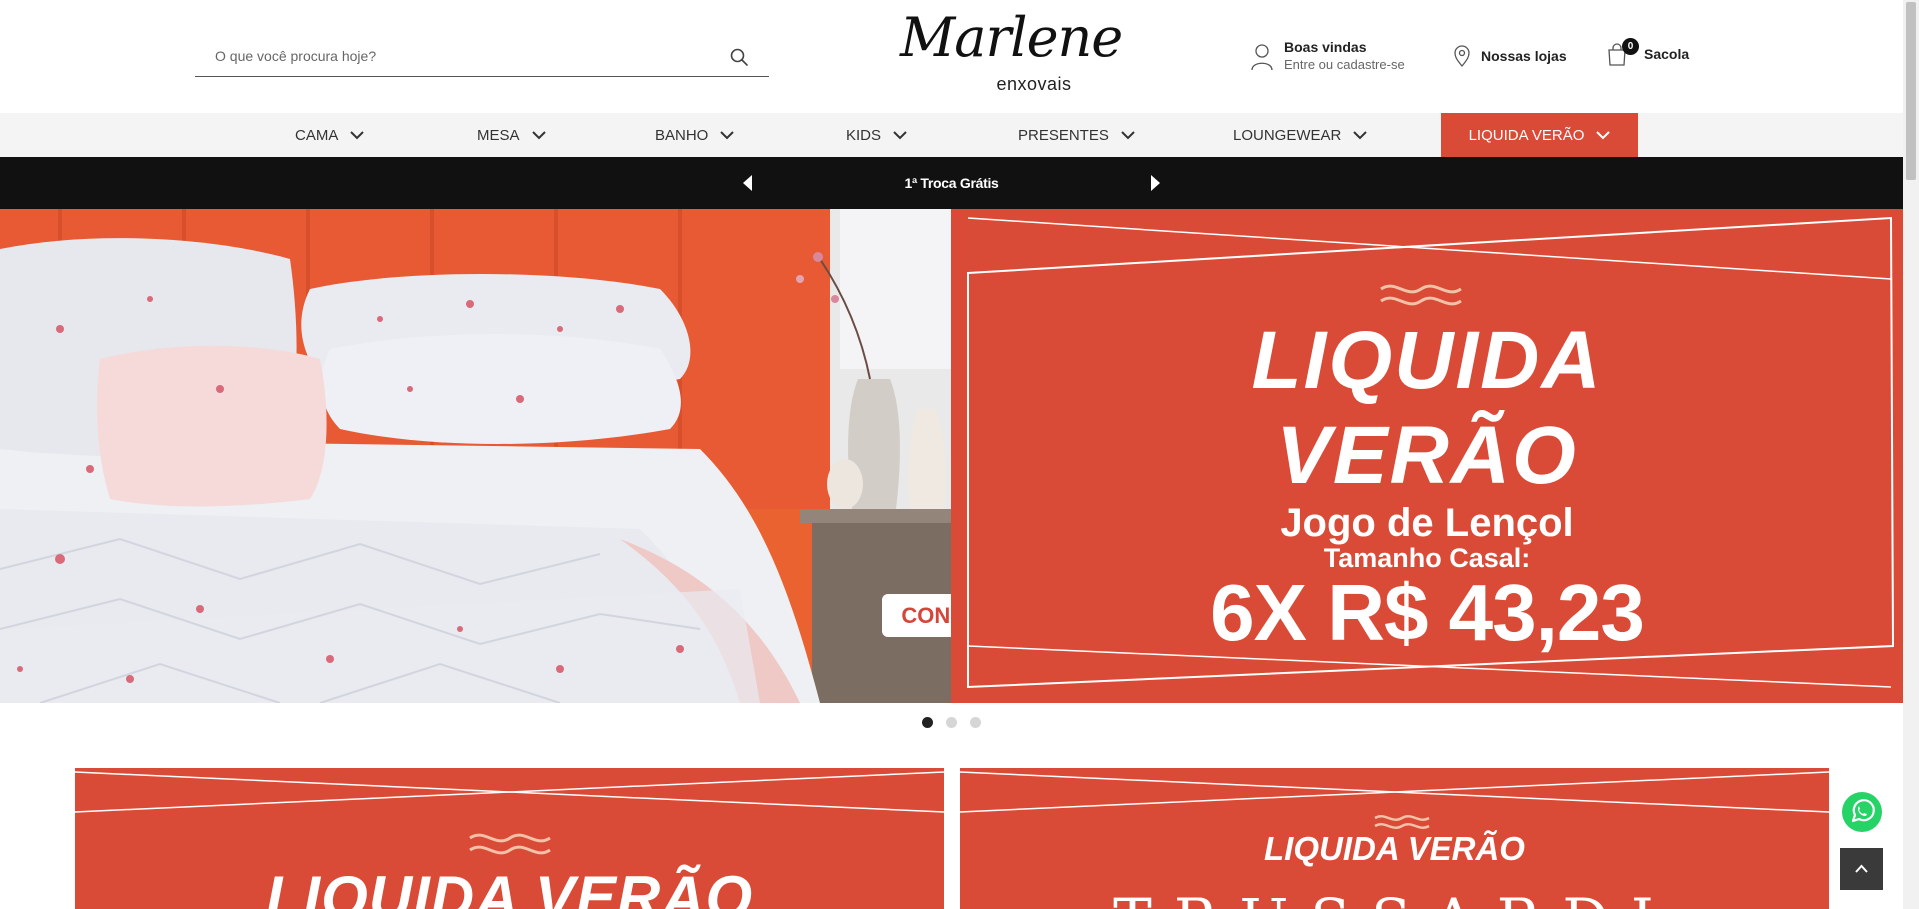 Image resolution: width=1919 pixels, height=909 pixels. I want to click on carousel-dots, so click(951, 722).